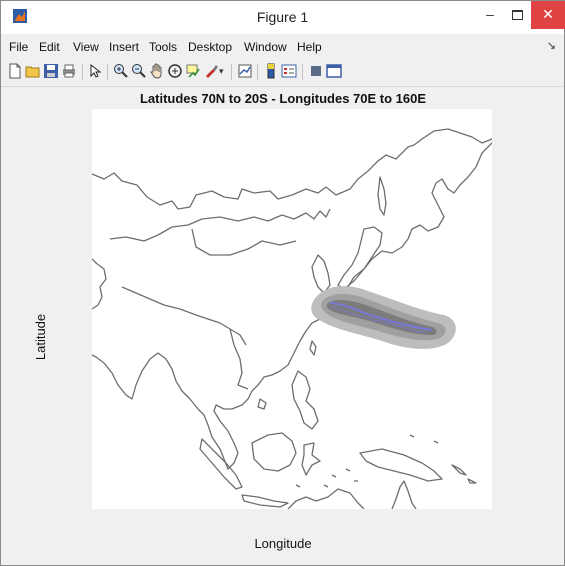  I want to click on menu-tools: Tools, so click(163, 47).